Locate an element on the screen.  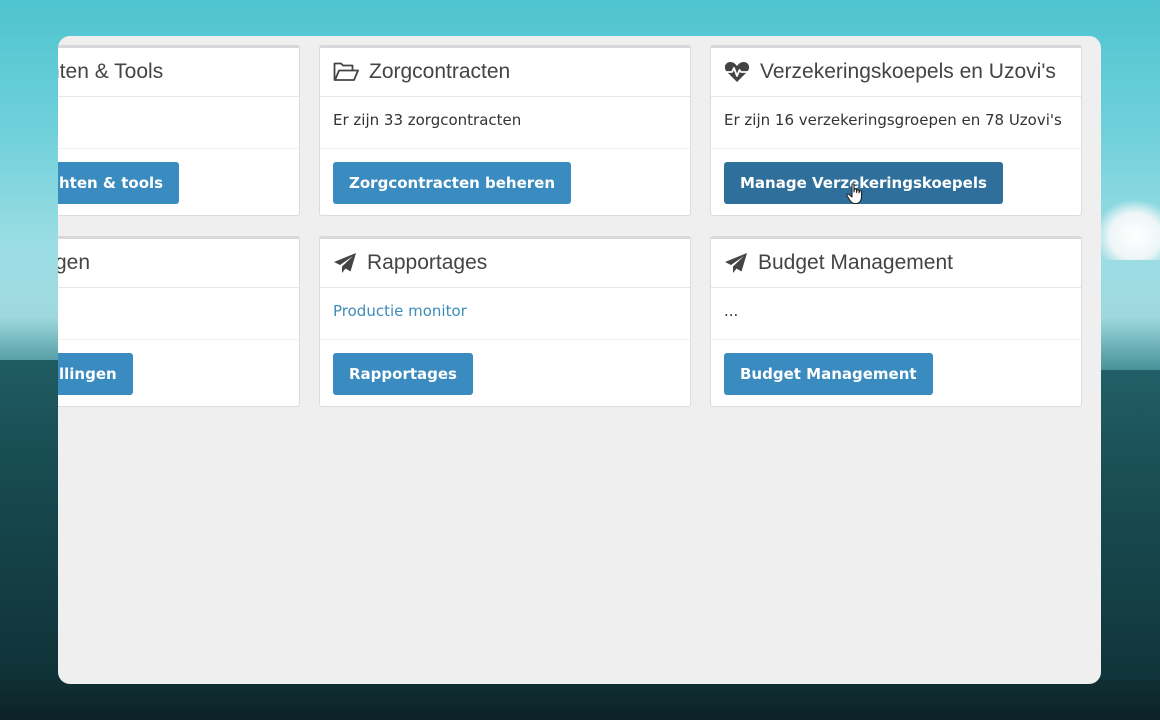
card-header: nten & Tools is located at coordinates (178, 72).